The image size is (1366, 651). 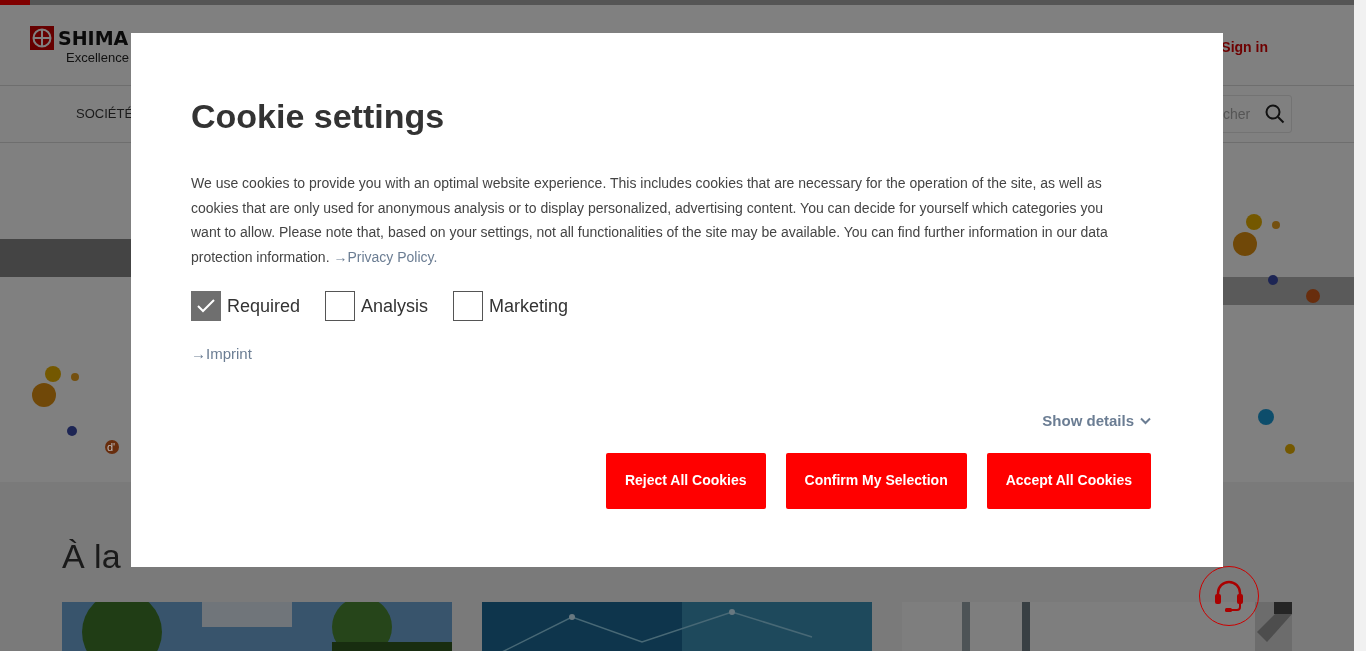 I want to click on checkbox-label: Analysis, so click(x=395, y=306).